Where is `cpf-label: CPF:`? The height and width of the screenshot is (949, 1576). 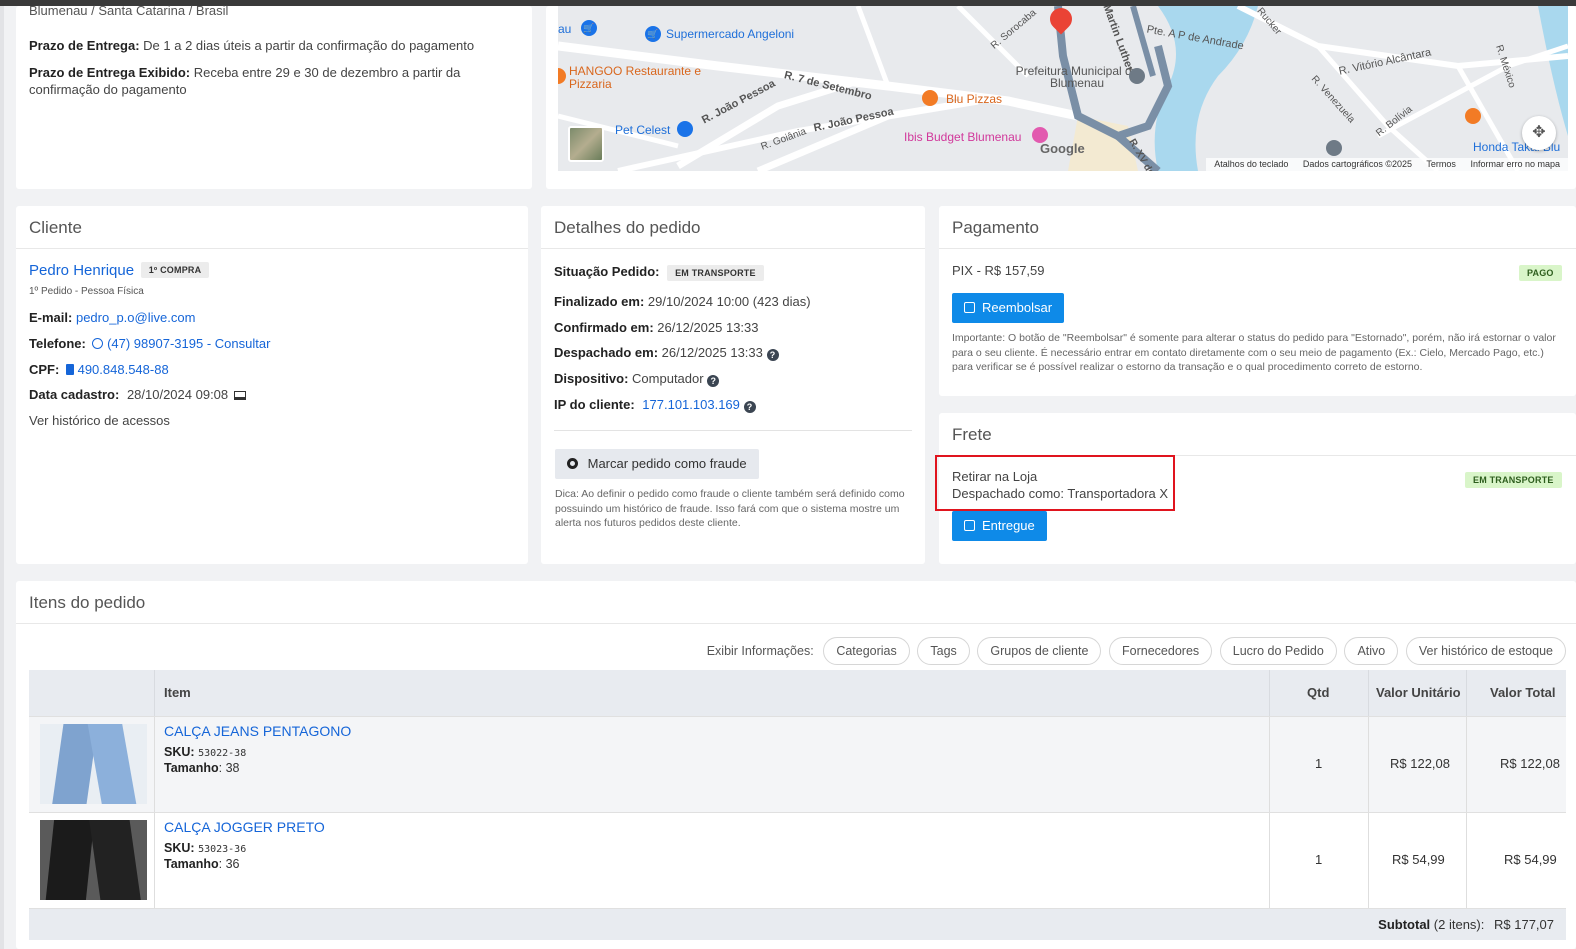
cpf-label: CPF: is located at coordinates (44, 369).